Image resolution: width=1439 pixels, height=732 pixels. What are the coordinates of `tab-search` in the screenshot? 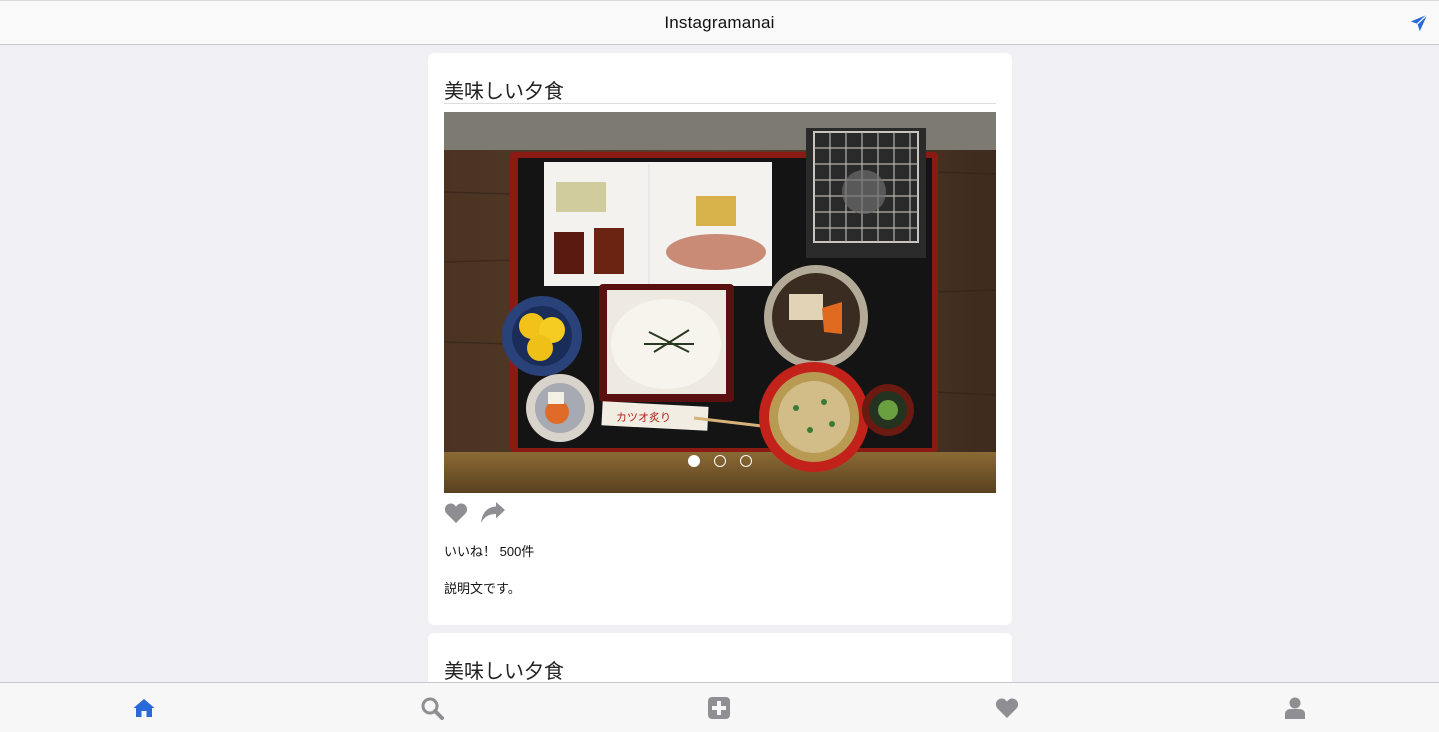 It's located at (432, 707).